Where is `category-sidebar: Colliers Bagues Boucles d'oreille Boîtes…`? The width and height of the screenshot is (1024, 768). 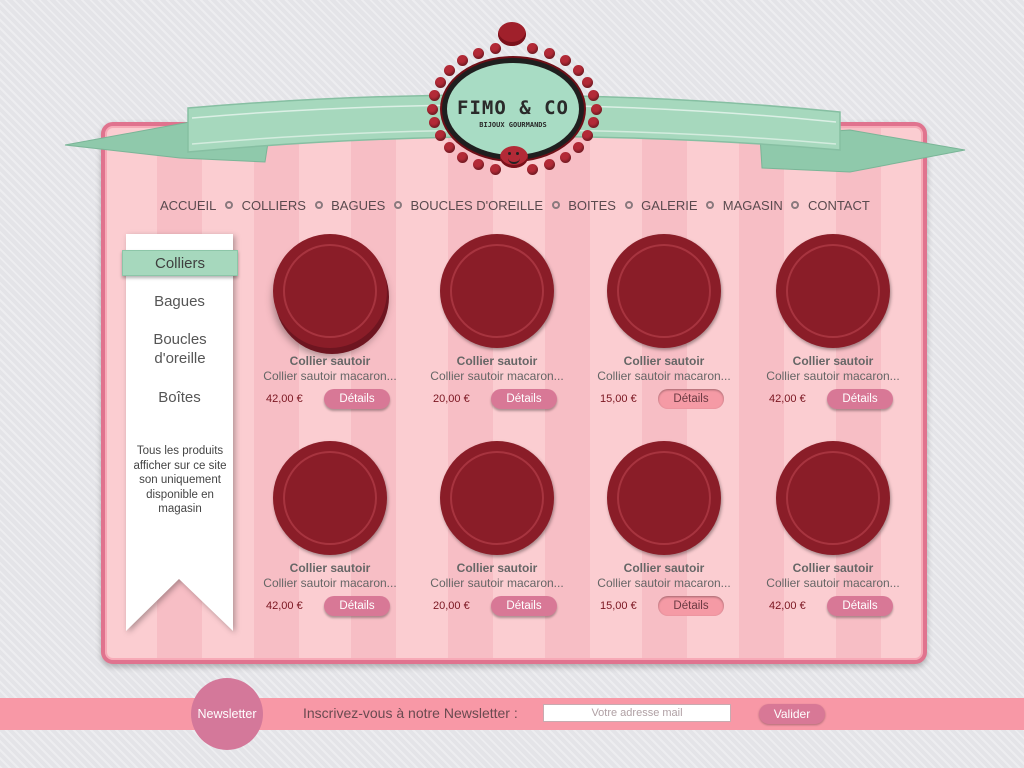 category-sidebar: Colliers Bagues Boucles d'oreille Boîtes… is located at coordinates (180, 434).